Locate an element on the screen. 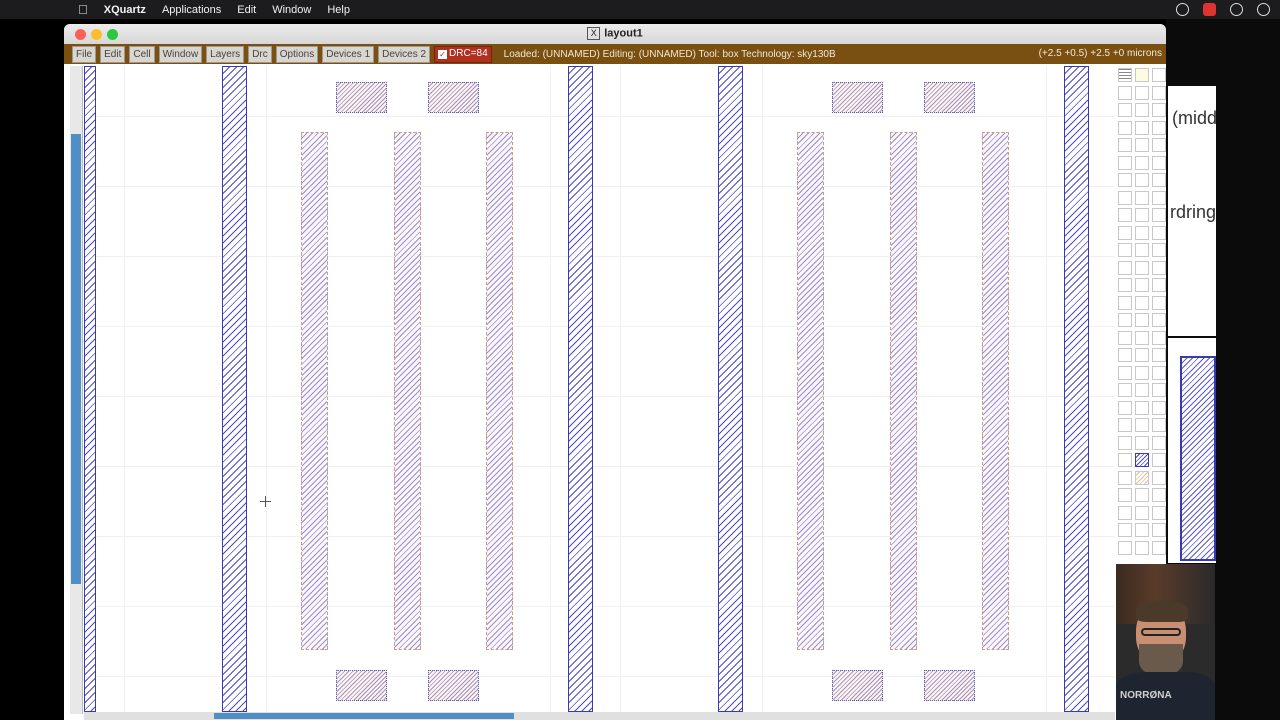 The width and height of the screenshot is (1280, 720). menu-window: Window is located at coordinates (291, 10).